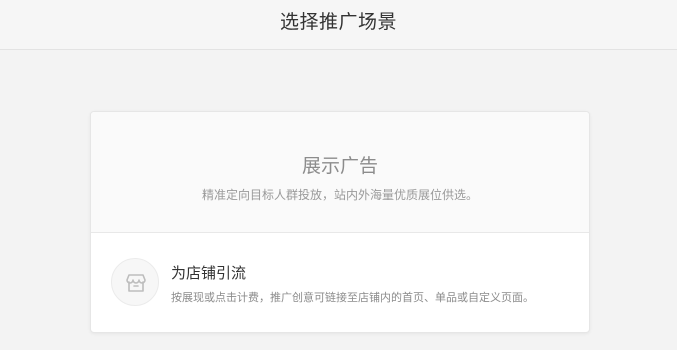 The image size is (677, 350). Describe the element at coordinates (339, 166) in the screenshot. I see `card-title: 展示广告` at that location.